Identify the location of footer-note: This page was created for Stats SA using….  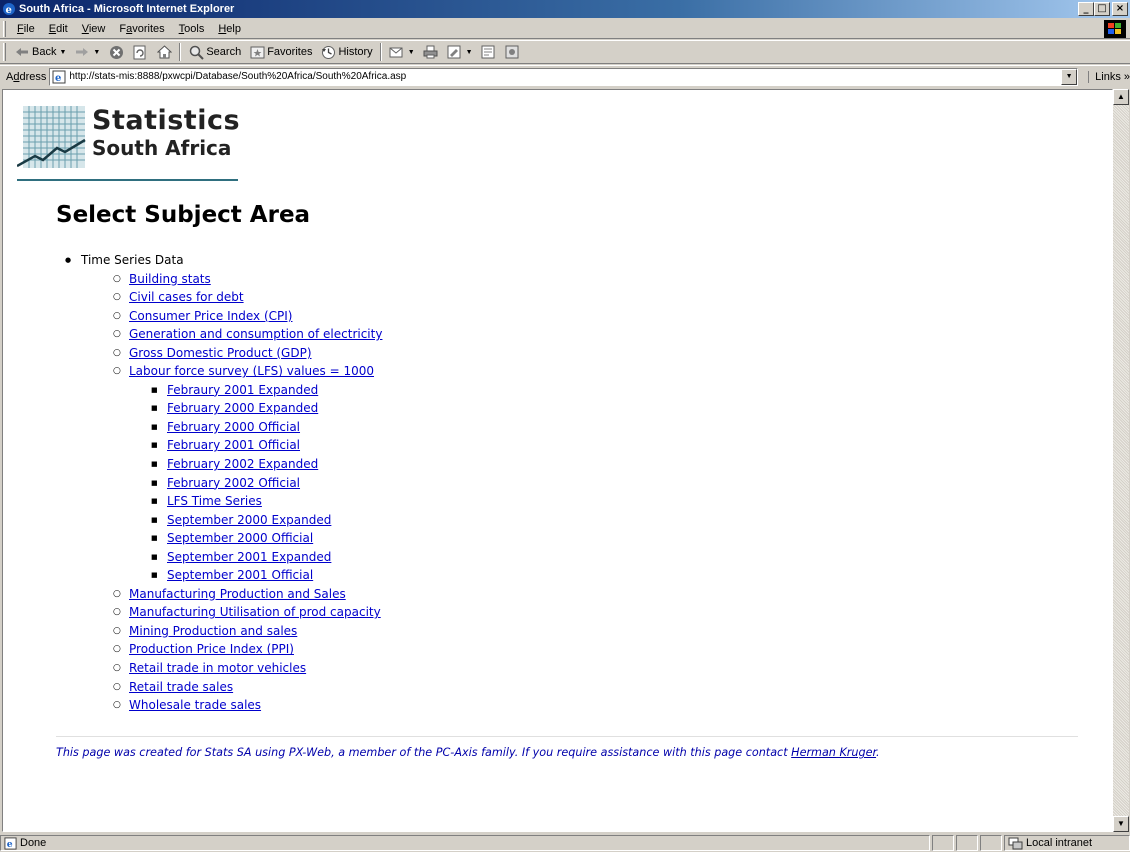
(468, 752).